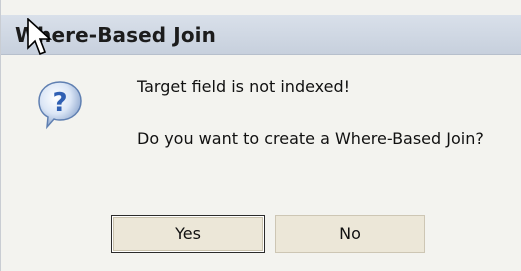 This screenshot has width=521, height=271. I want to click on no-button: No, so click(350, 234).